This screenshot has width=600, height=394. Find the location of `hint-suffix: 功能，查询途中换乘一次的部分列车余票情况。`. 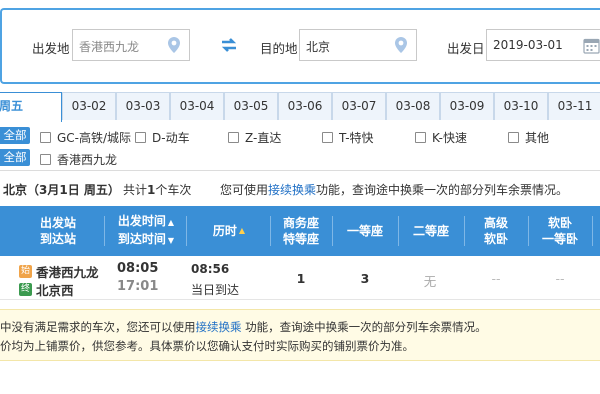

hint-suffix: 功能，查询途中换乘一次的部分列车余票情况。 is located at coordinates (442, 190).